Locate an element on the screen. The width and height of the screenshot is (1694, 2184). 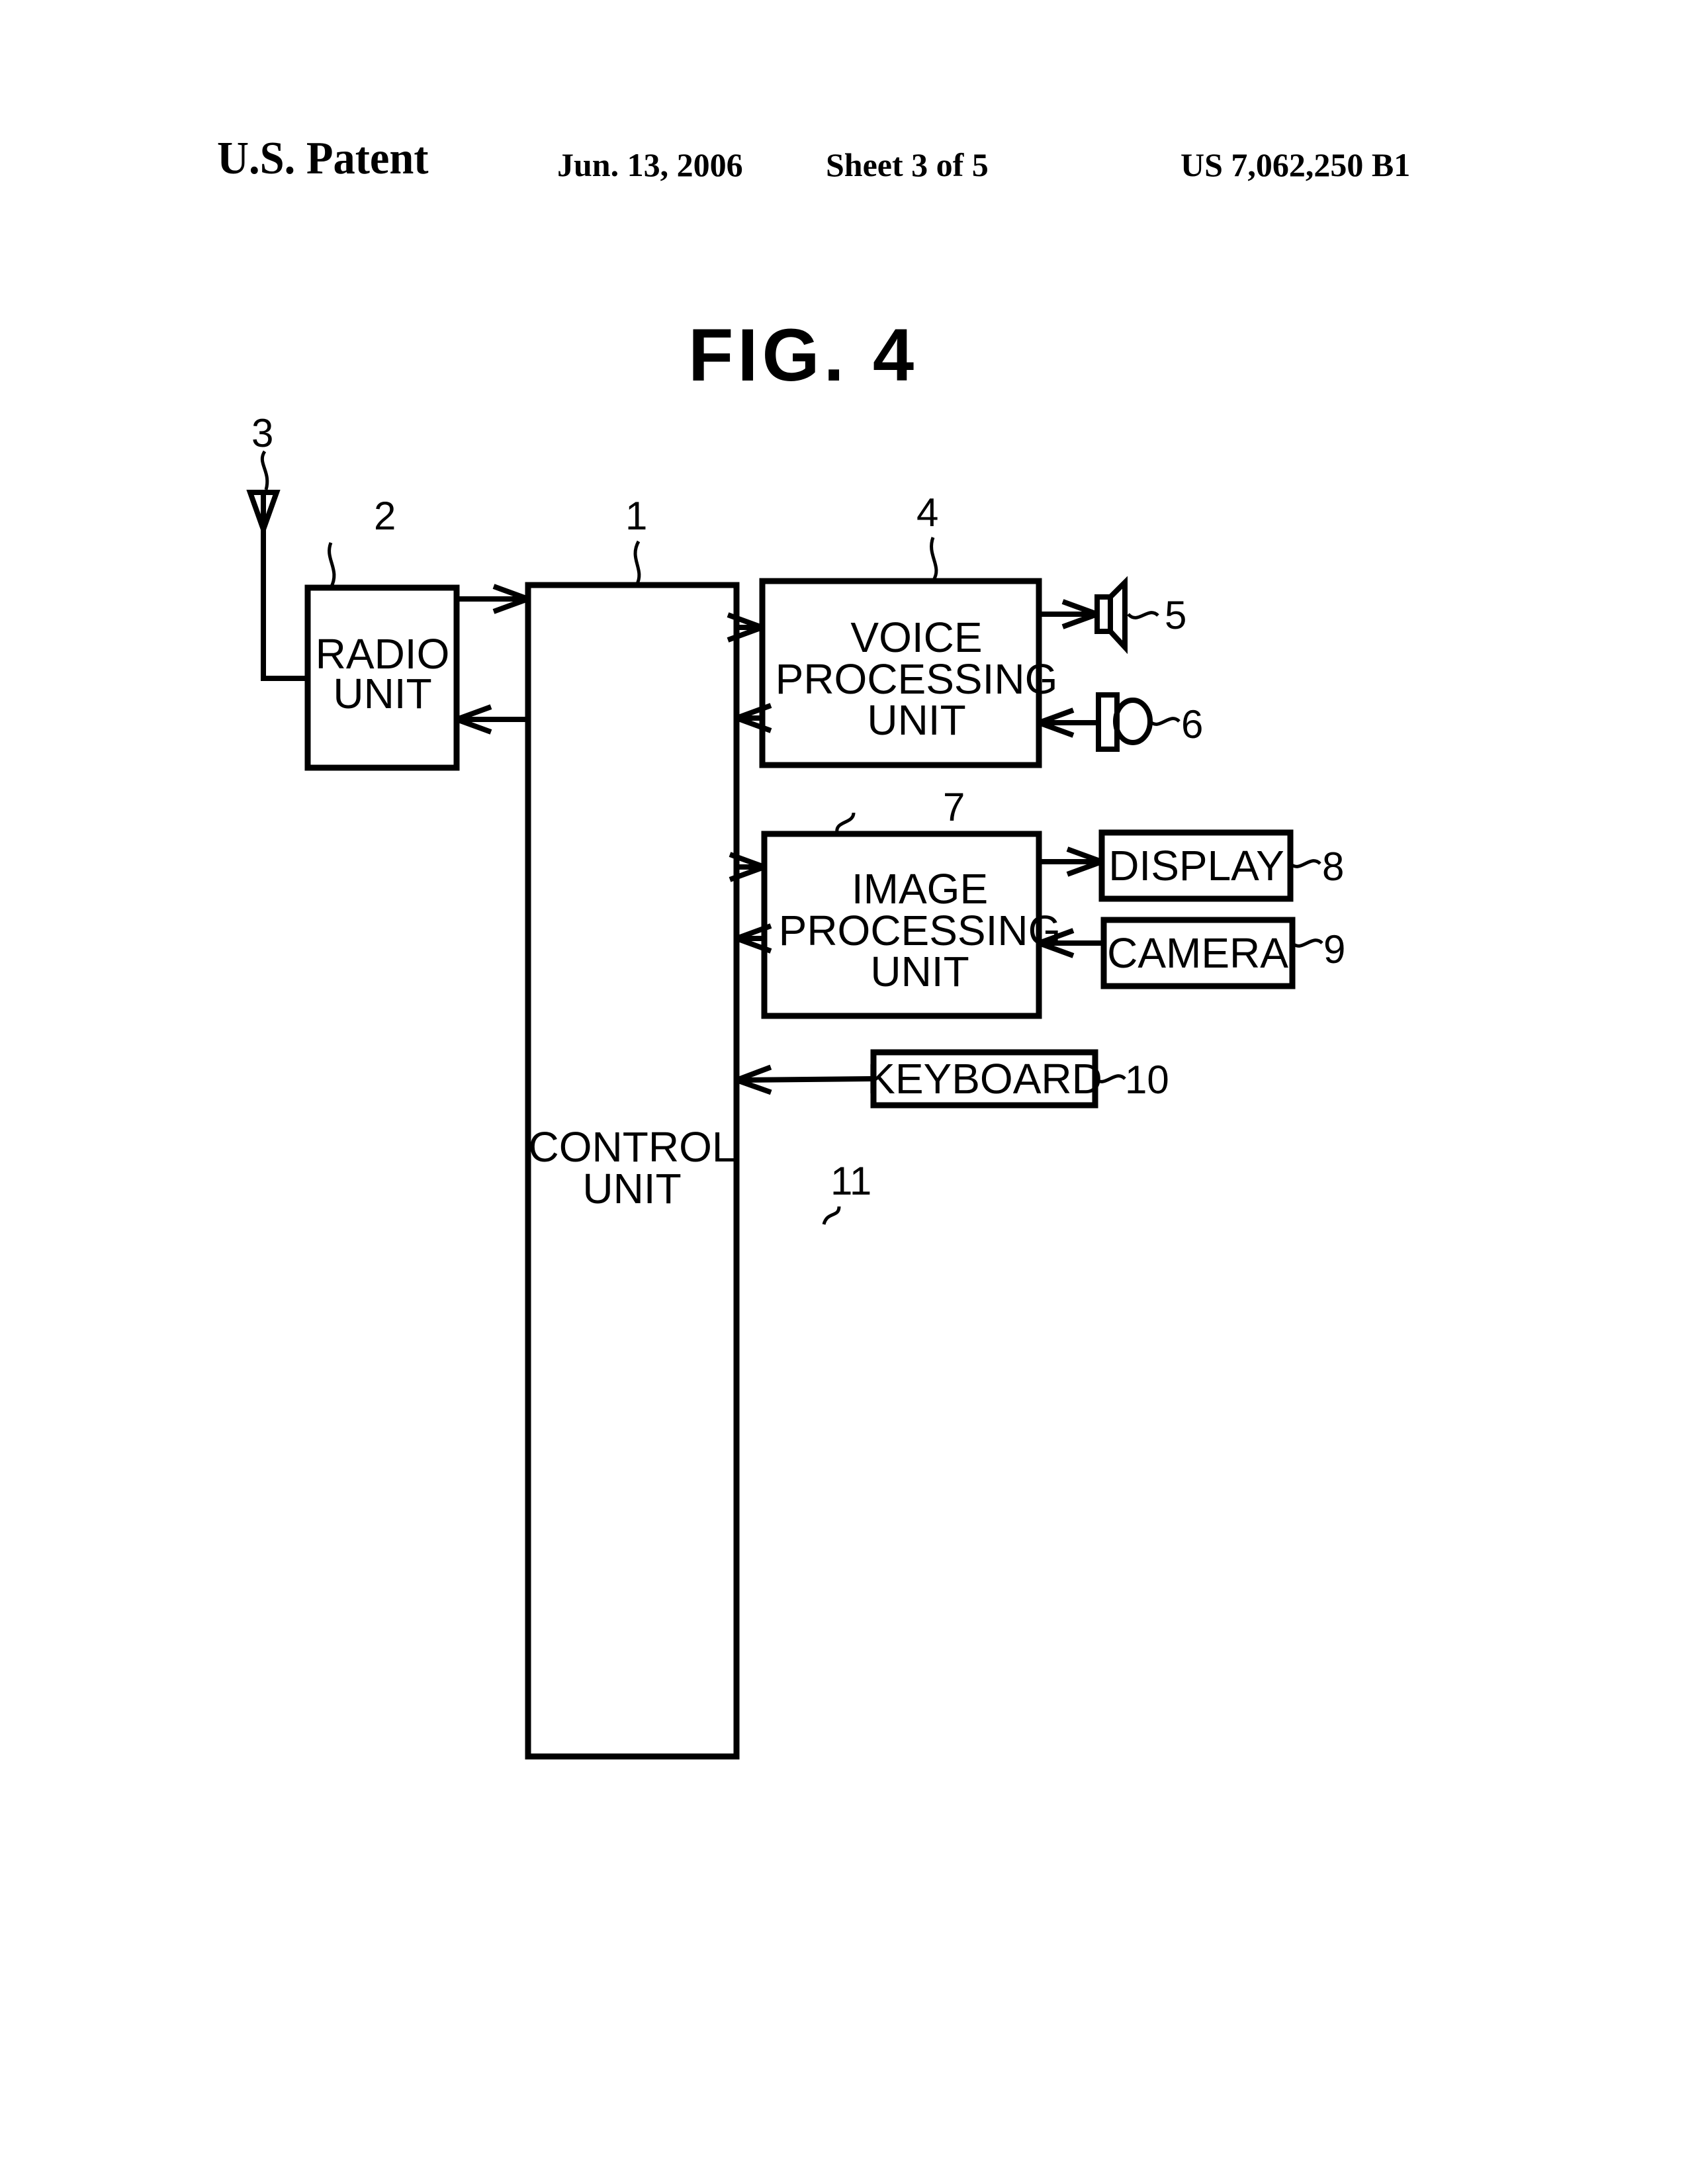
microphone-icon is located at coordinates (1124, 722).